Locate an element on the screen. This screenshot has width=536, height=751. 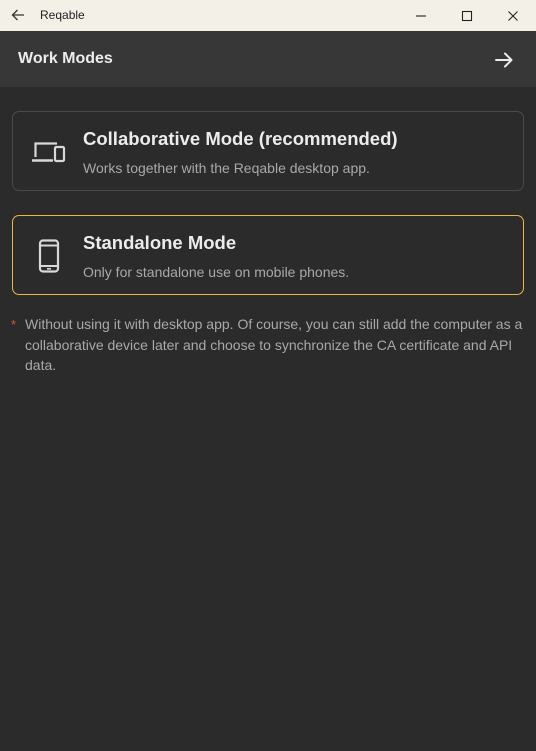
phone-icon is located at coordinates (49, 256).